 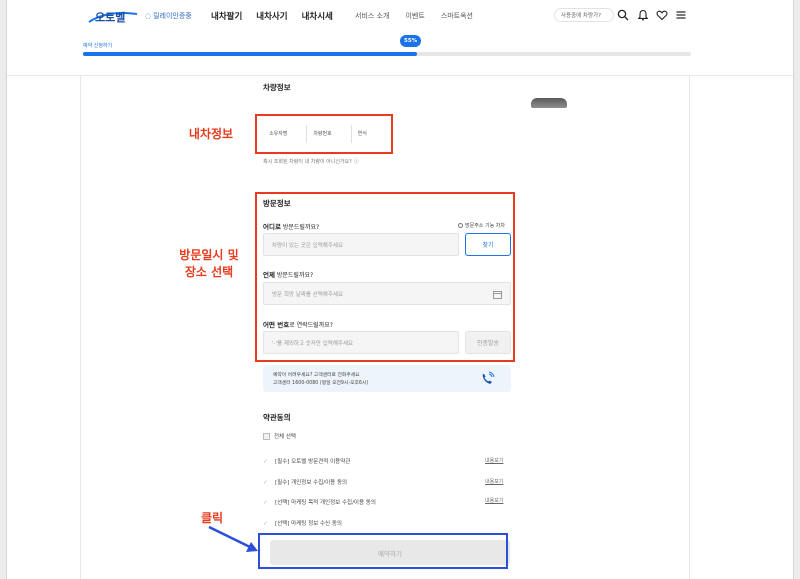 I want to click on not-my-car-link: 혹시 조회된 차량이 내 차량이 아니신가요? ⓘ, so click(x=311, y=161).